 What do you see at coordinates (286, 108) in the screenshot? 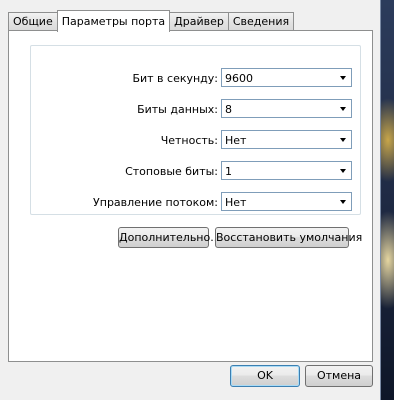
I see `data-bits-select: 8` at bounding box center [286, 108].